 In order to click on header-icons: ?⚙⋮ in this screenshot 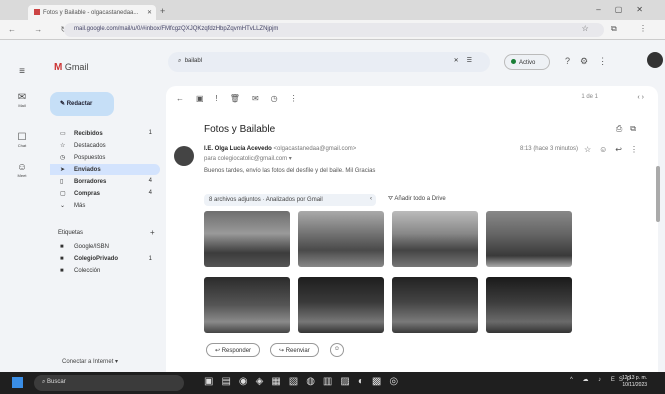, I will do `click(591, 61)`.